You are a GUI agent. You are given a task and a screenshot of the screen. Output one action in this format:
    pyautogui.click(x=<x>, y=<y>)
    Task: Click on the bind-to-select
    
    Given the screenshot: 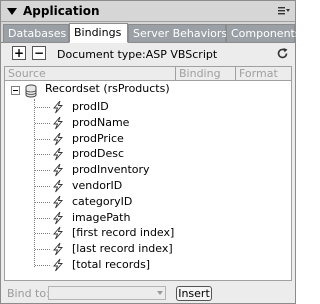 What is the action you would take?
    pyautogui.click(x=107, y=293)
    